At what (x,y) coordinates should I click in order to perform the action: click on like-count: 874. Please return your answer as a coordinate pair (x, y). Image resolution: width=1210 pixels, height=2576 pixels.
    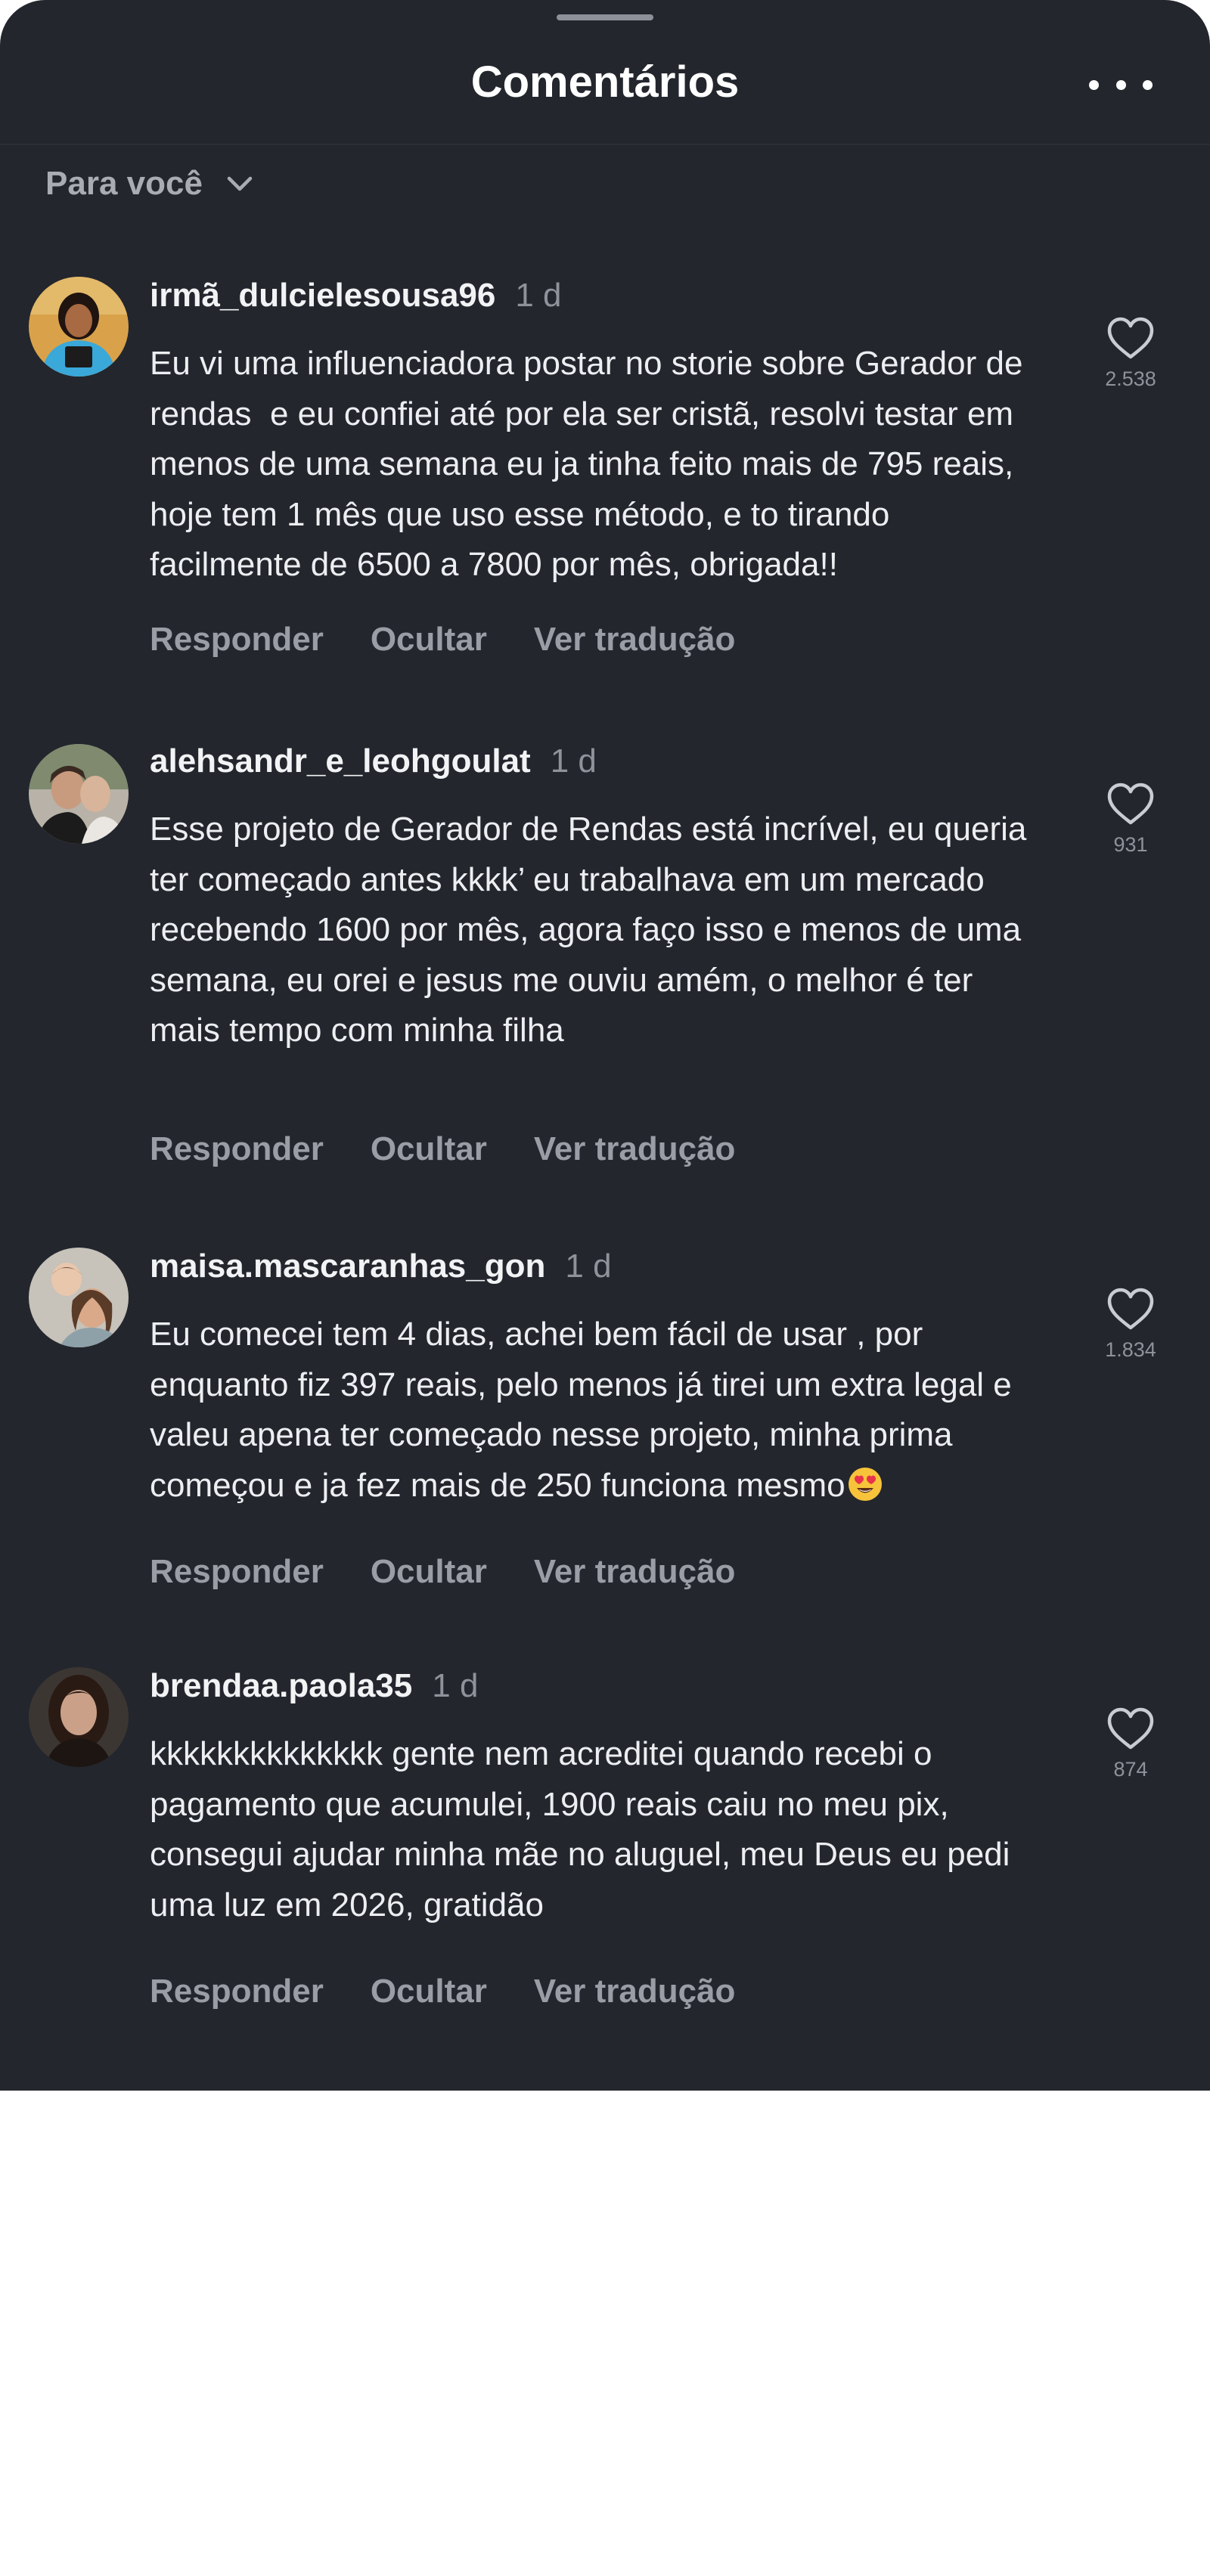
    Looking at the image, I should click on (1130, 1769).